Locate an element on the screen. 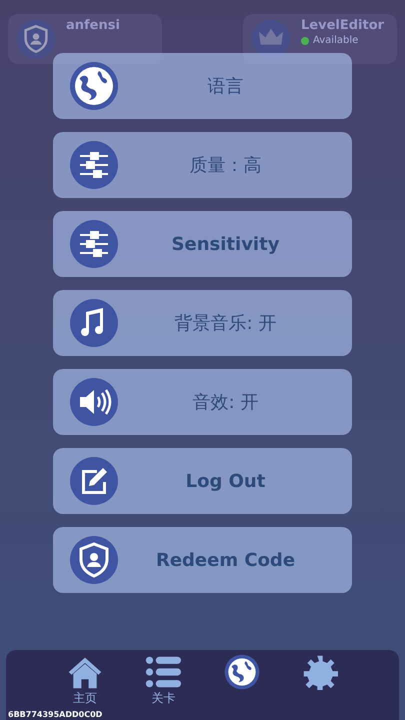 This screenshot has height=720, width=405. speaker-icon is located at coordinates (94, 402).